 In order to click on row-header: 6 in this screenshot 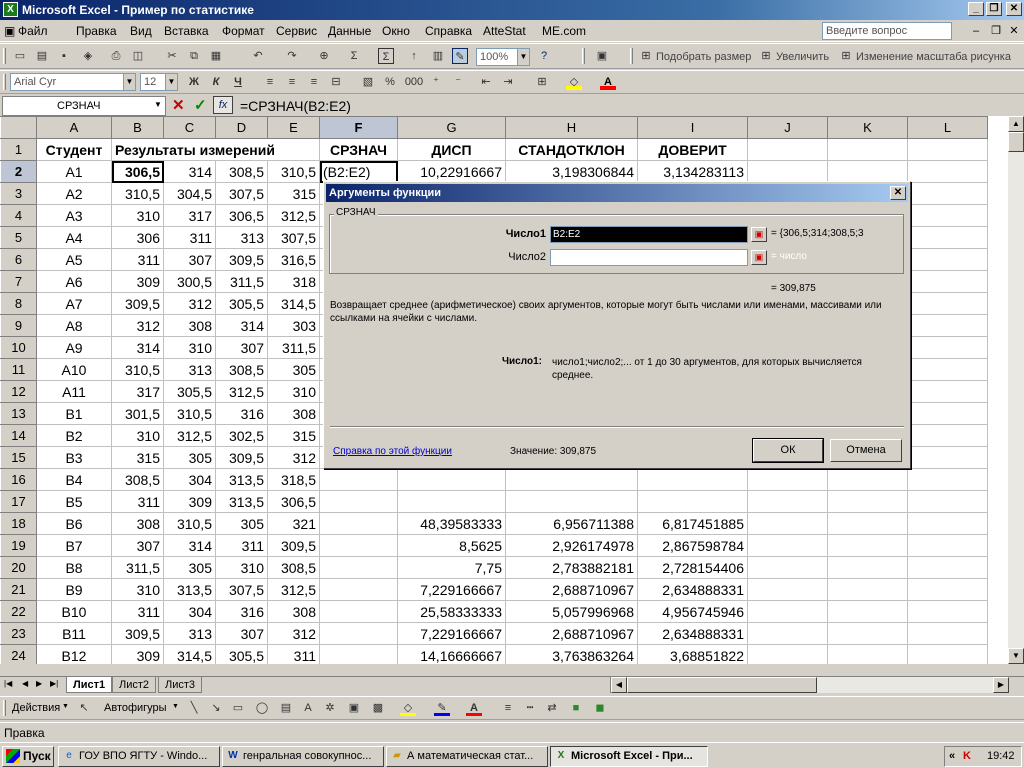, I will do `click(18, 259)`.